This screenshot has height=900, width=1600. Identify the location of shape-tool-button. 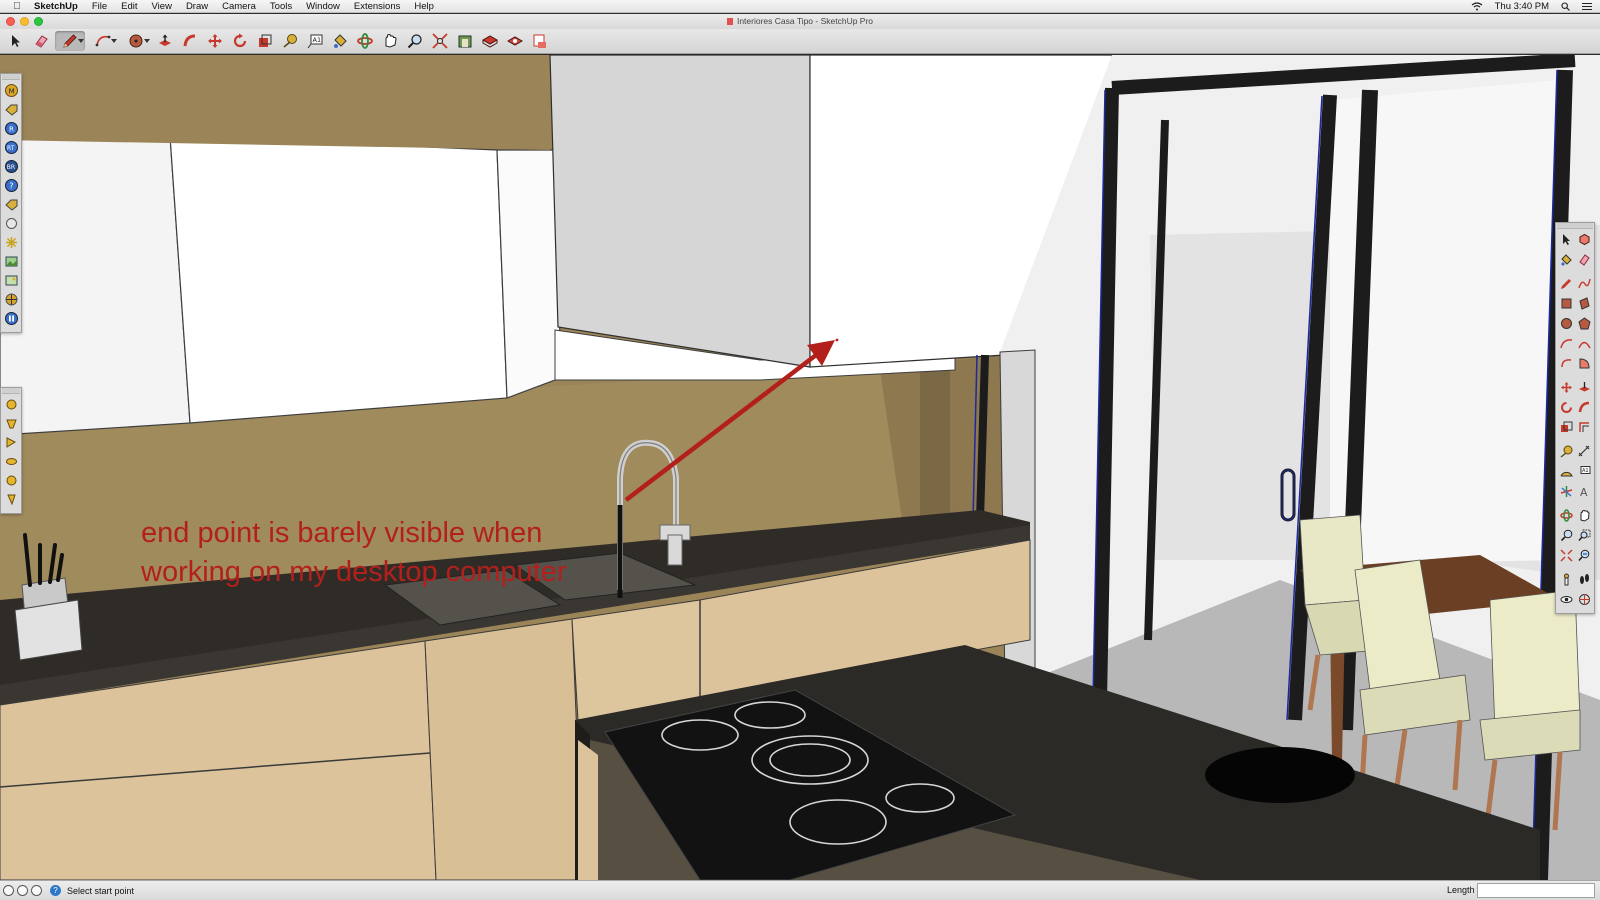
(136, 41).